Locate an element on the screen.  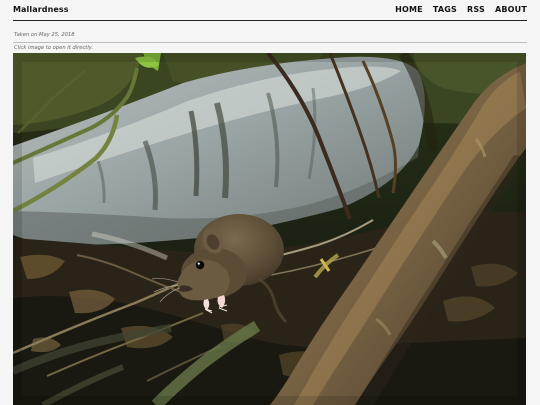
site-header: Mallardness HOME TAGS RSS ABOUT is located at coordinates (270, 10).